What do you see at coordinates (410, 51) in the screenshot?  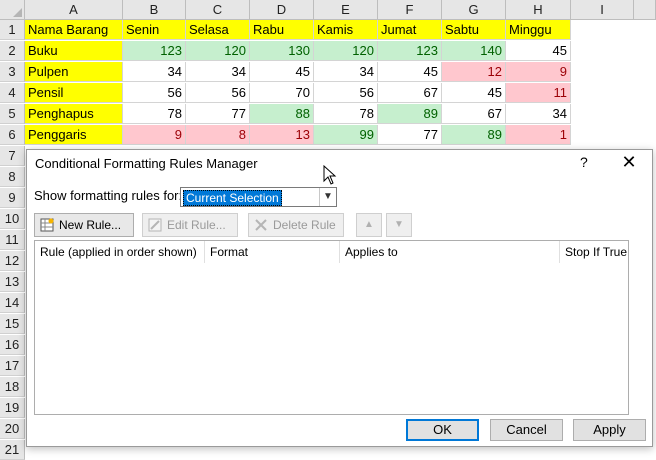 I see `cell-f2: 123` at bounding box center [410, 51].